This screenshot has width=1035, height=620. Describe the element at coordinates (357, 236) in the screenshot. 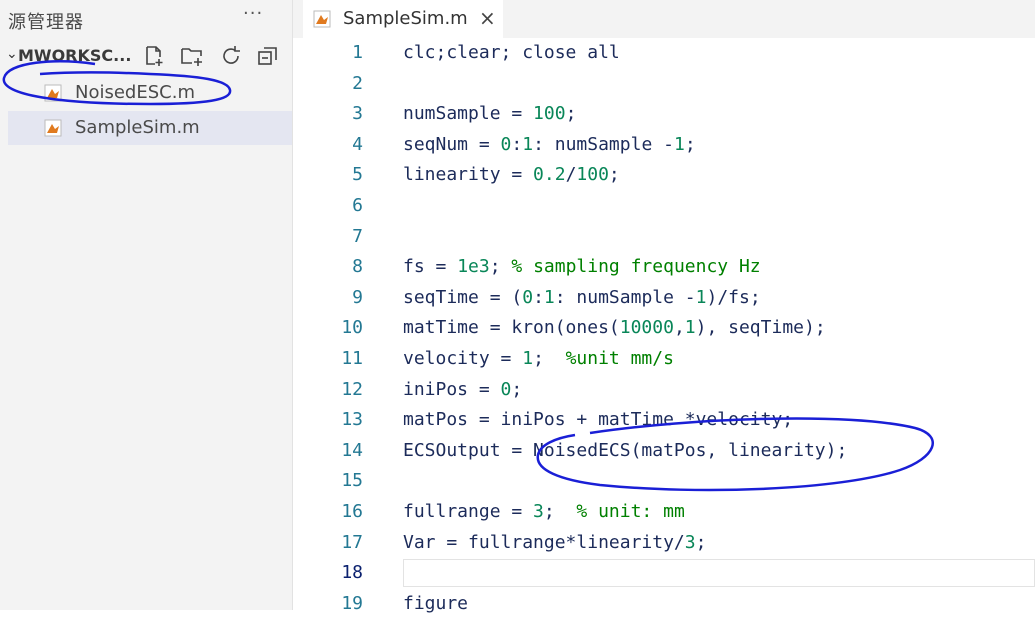

I see `line-number: 7` at that location.